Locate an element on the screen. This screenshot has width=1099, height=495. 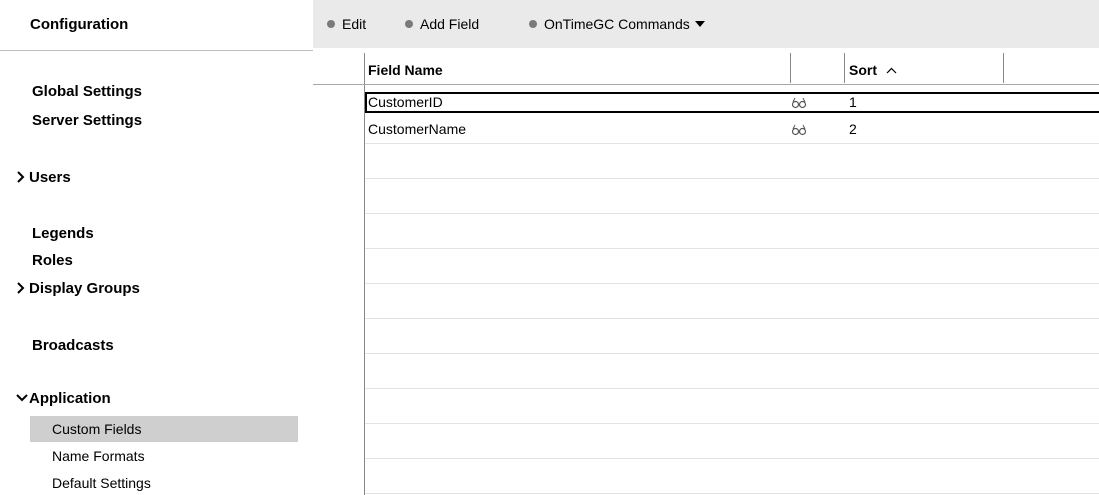
chevron-down-icon is located at coordinates (22, 399).